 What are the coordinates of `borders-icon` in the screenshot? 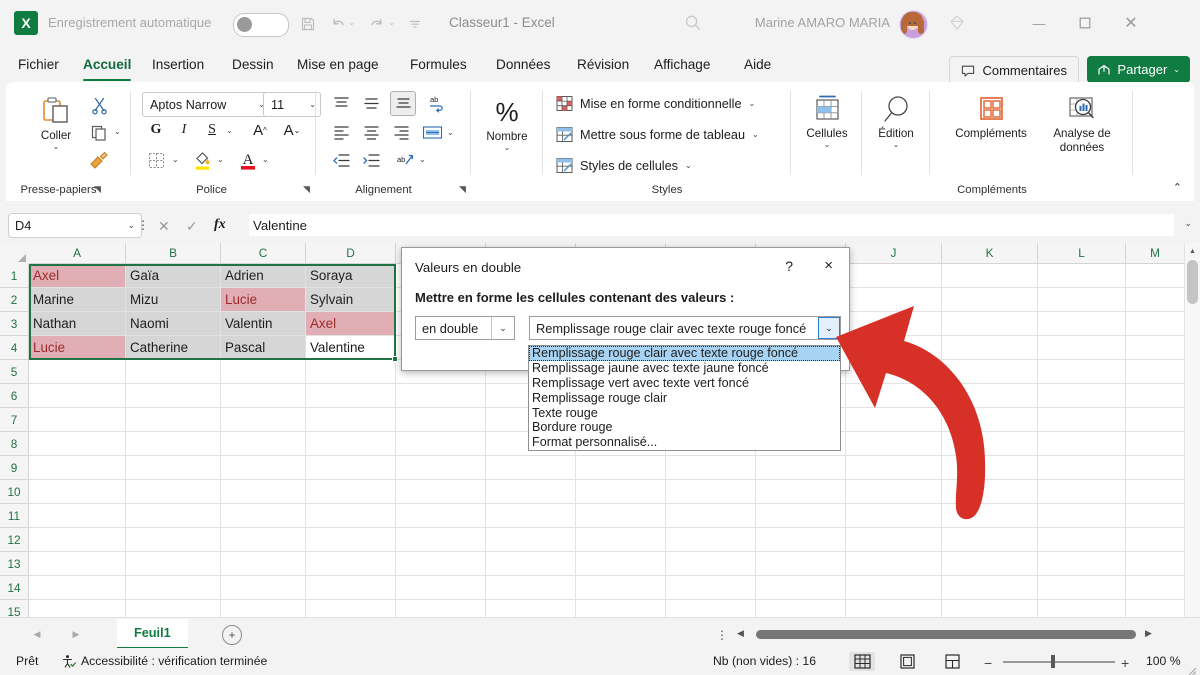 It's located at (156, 160).